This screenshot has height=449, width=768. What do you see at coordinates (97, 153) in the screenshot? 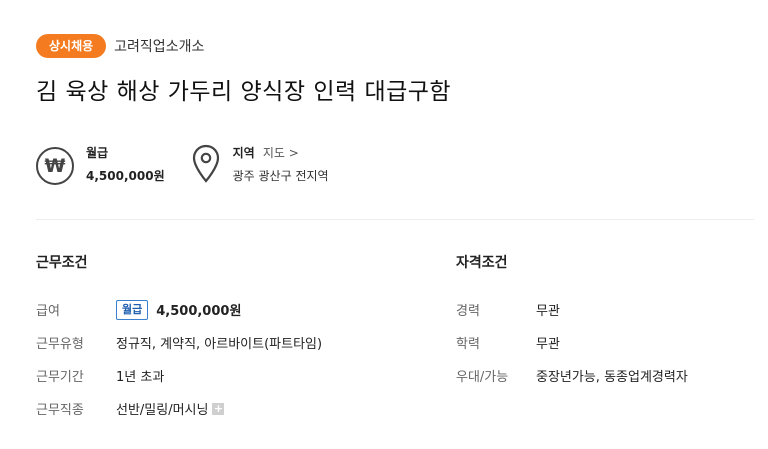
I see `salary-summary-label: 월급` at bounding box center [97, 153].